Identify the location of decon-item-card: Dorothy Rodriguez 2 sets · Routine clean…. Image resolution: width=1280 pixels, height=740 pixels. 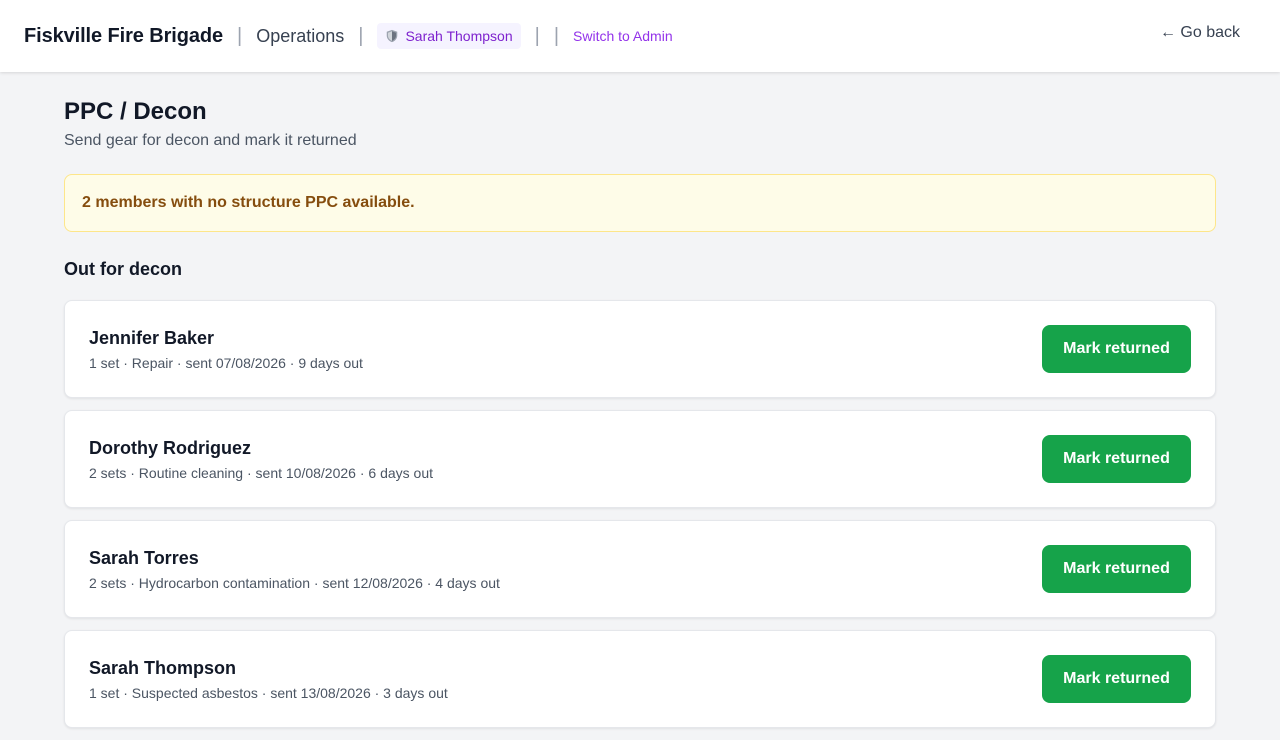
(640, 459).